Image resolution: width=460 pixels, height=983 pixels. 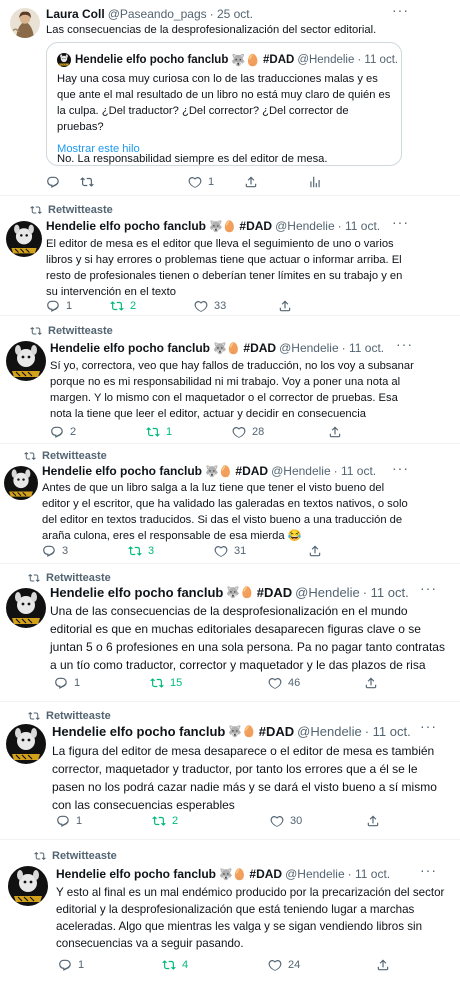 What do you see at coordinates (157, 14) in the screenshot?
I see `author-handle: @Paseando_pags` at bounding box center [157, 14].